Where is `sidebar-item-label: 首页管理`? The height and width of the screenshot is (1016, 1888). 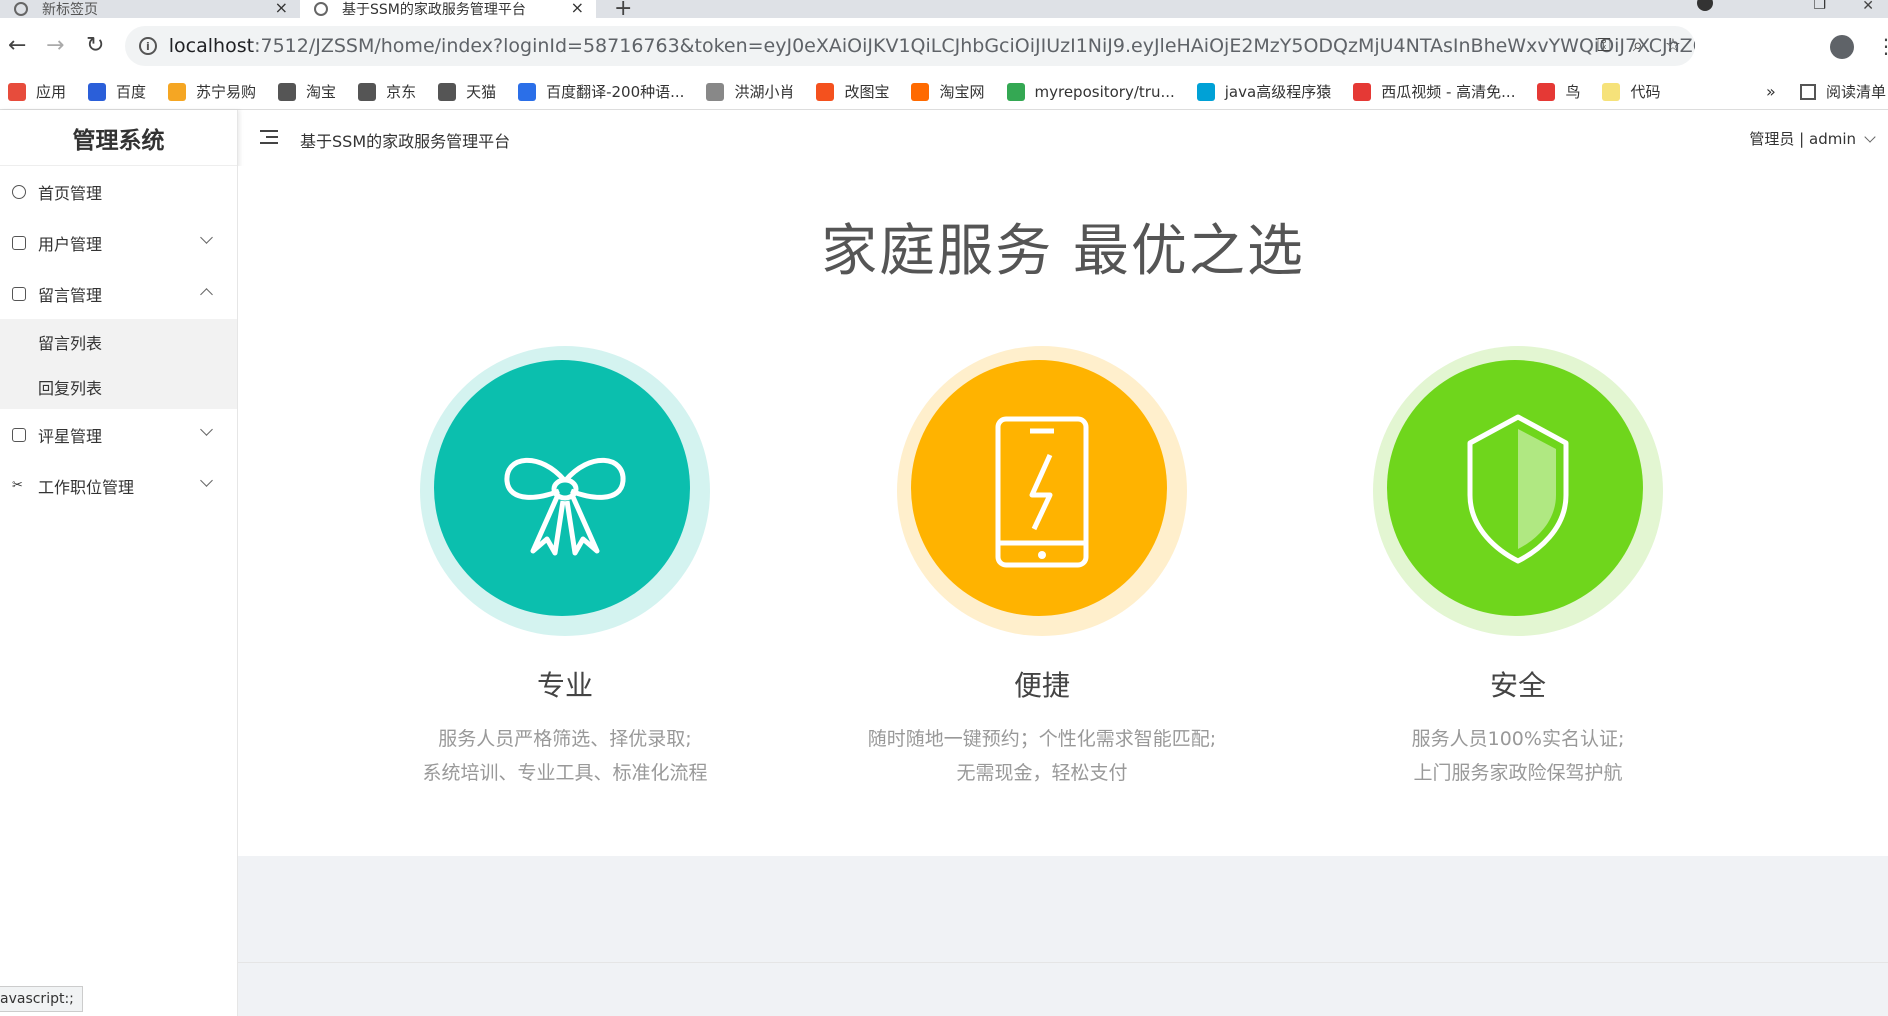
sidebar-item-label: 首页管理 is located at coordinates (70, 193).